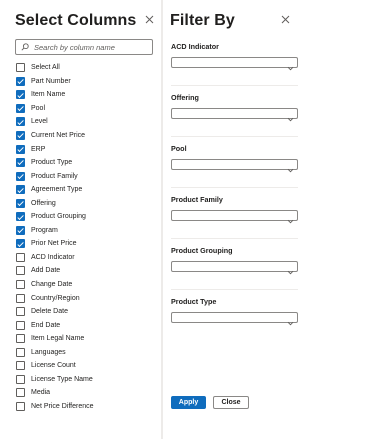 The image size is (373, 439). I want to click on column-item: Product Family, so click(86, 176).